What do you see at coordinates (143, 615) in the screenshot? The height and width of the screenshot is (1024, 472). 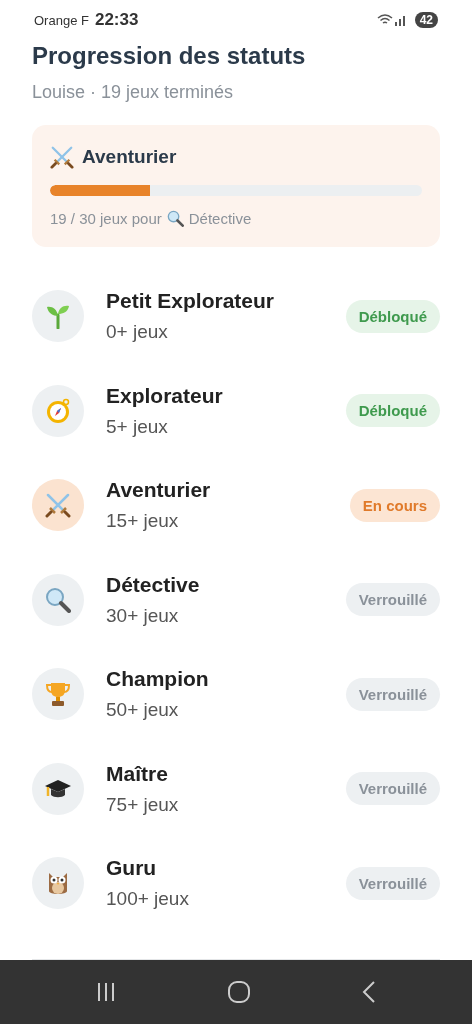 I see `games-required: 30+ jeux` at bounding box center [143, 615].